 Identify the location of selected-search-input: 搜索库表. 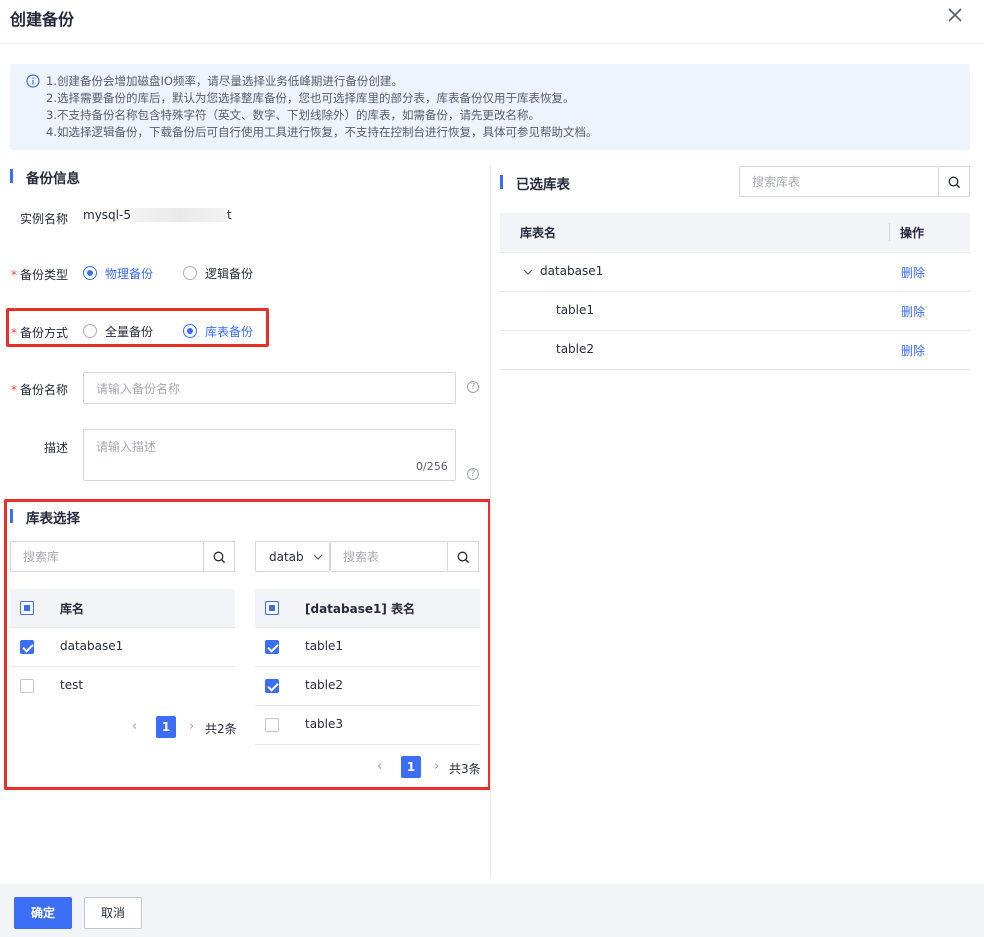
(839, 181).